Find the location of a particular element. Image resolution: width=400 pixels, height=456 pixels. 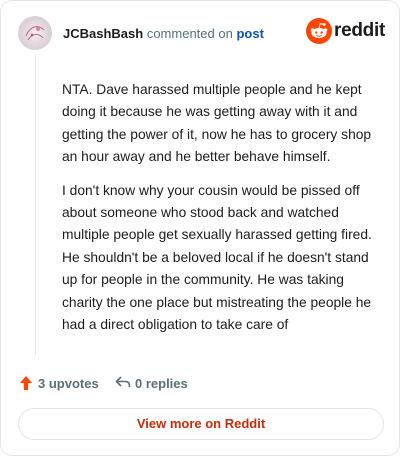

comment-header: JCBashBash commented on post reddit is located at coordinates (201, 34).